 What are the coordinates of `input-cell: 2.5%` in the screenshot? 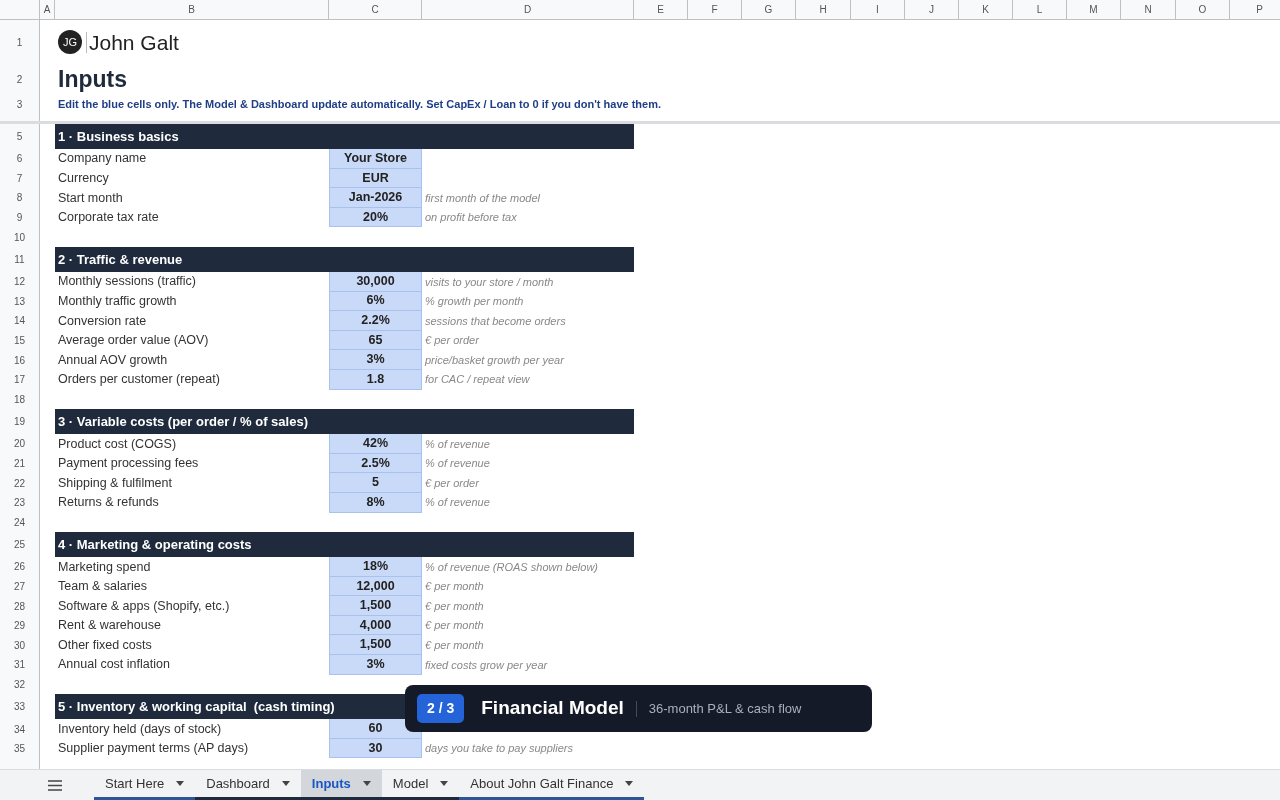 It's located at (375, 463).